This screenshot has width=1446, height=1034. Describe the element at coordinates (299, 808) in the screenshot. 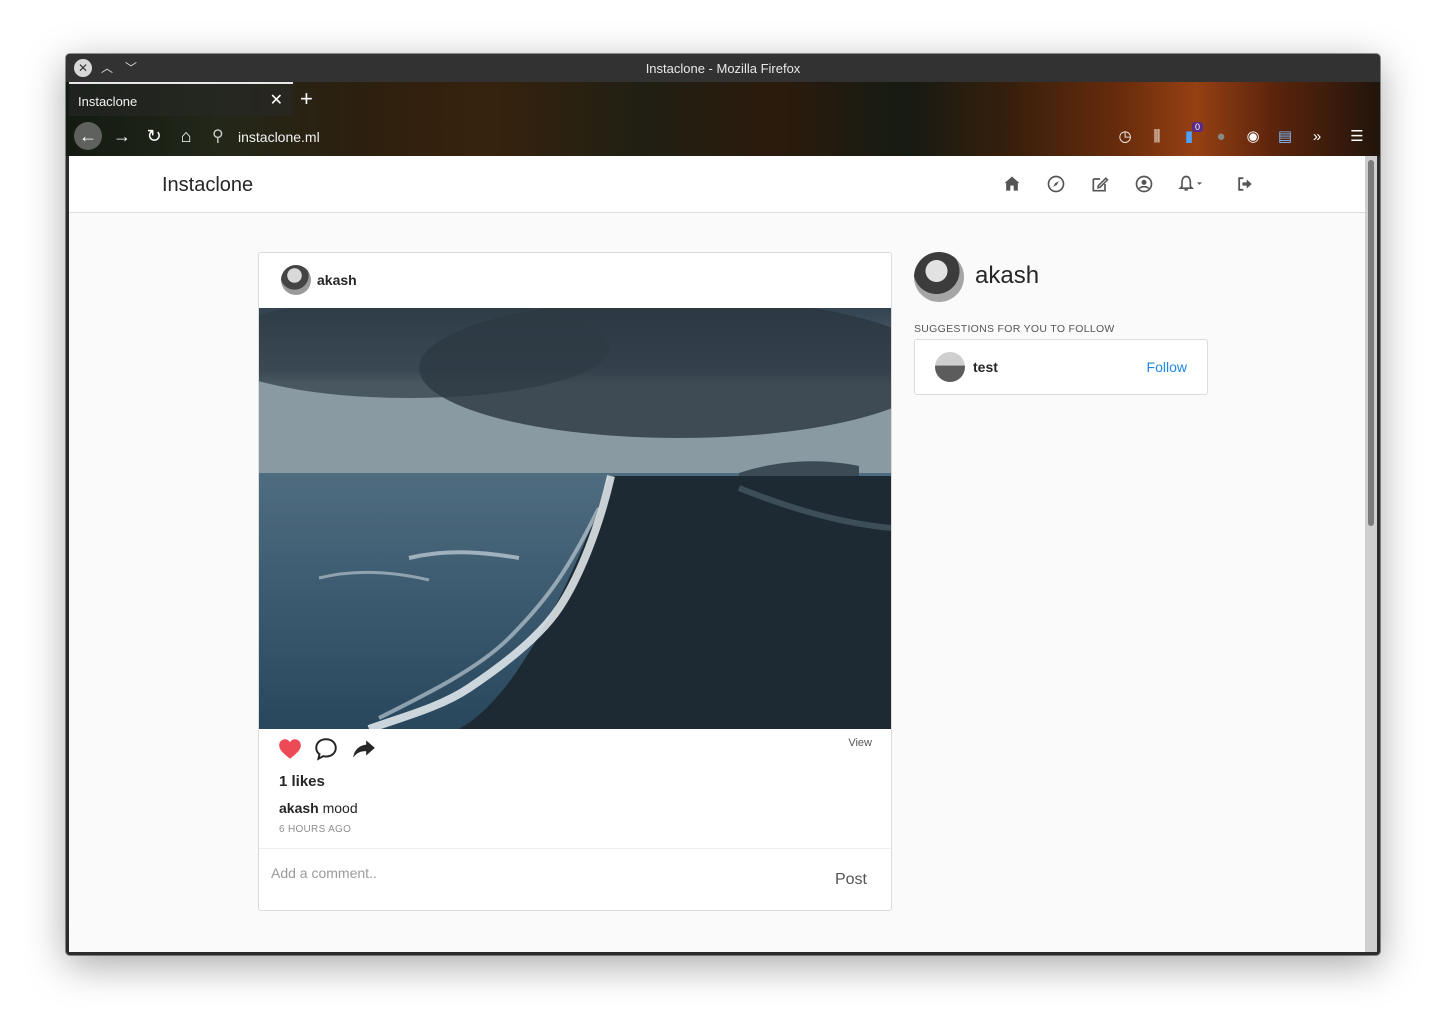

I see `caption-username: akash` at that location.